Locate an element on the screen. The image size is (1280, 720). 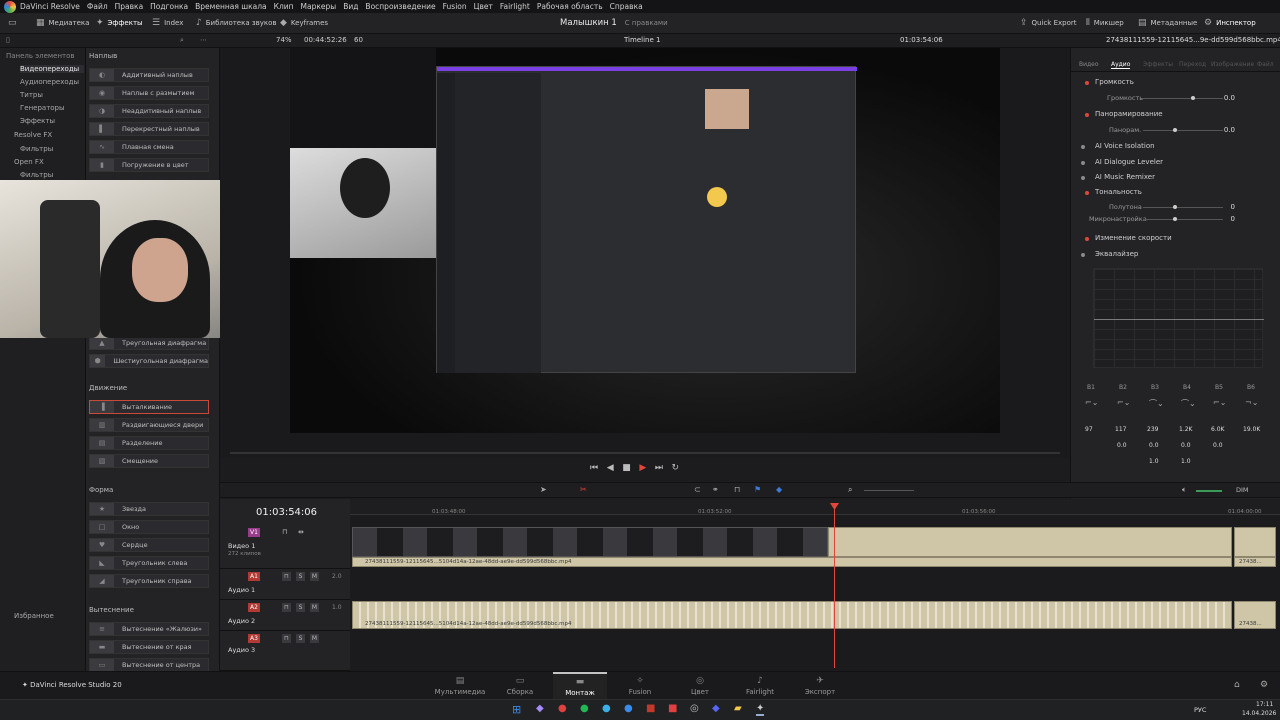
fx-slide: ▧ Смещение is located at coordinates (149, 461).